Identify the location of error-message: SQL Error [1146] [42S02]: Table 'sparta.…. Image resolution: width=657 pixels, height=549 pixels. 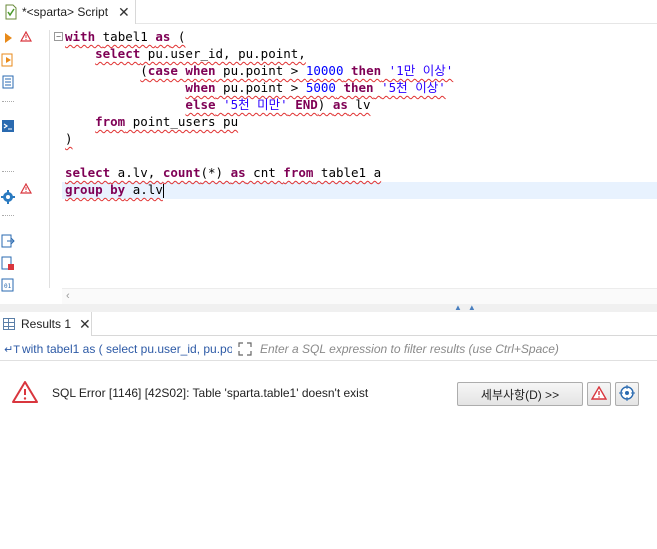
(210, 393).